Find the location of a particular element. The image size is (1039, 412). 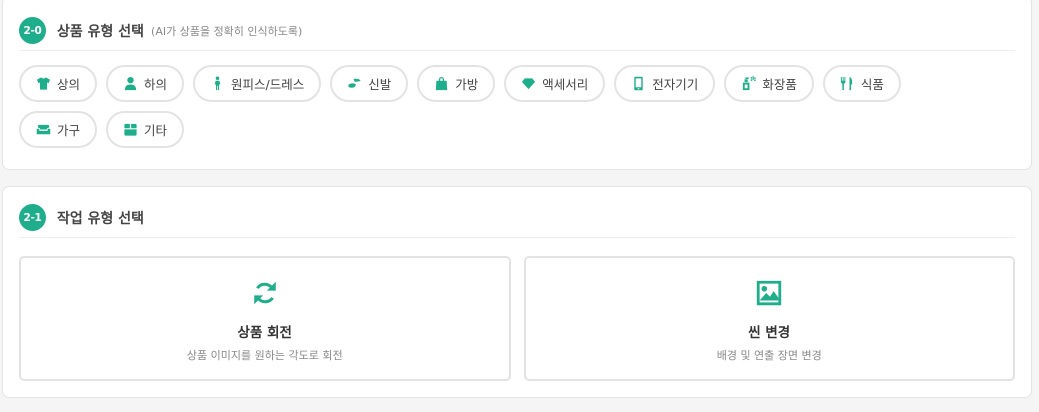

shoe-icon is located at coordinates (354, 84).